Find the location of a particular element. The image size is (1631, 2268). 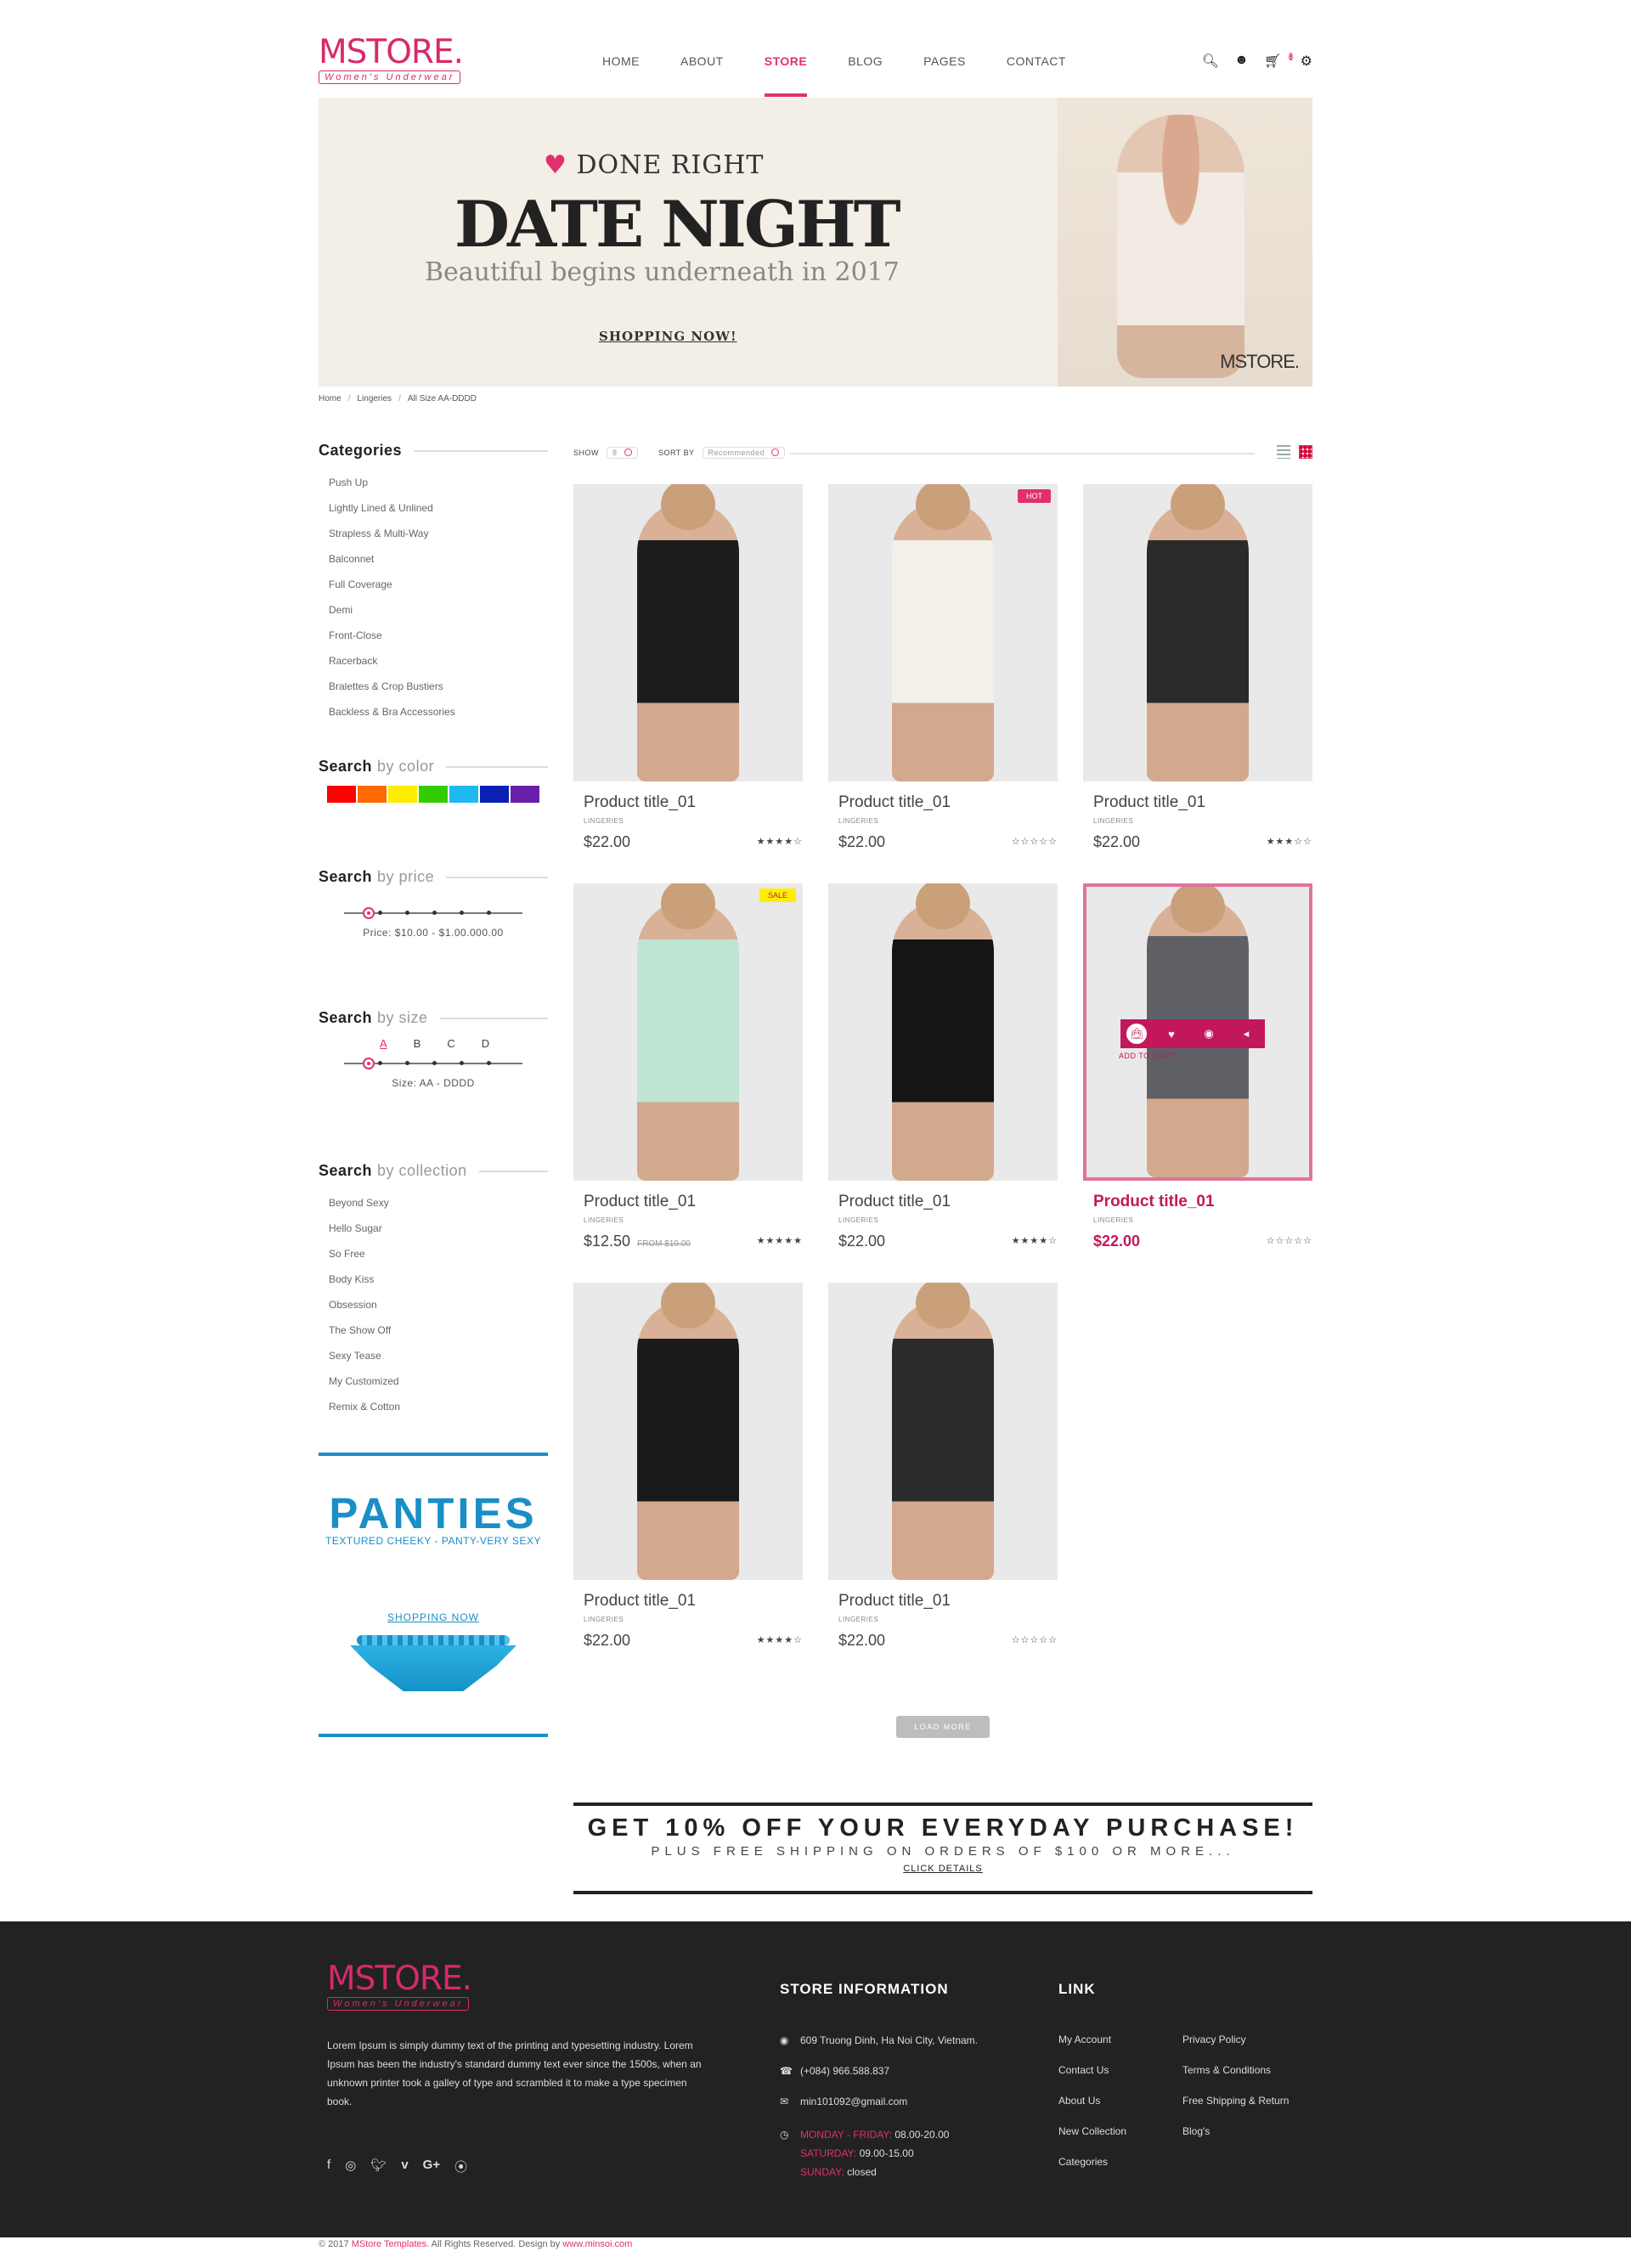

load-more-button: LOAD MORE is located at coordinates (943, 1727).